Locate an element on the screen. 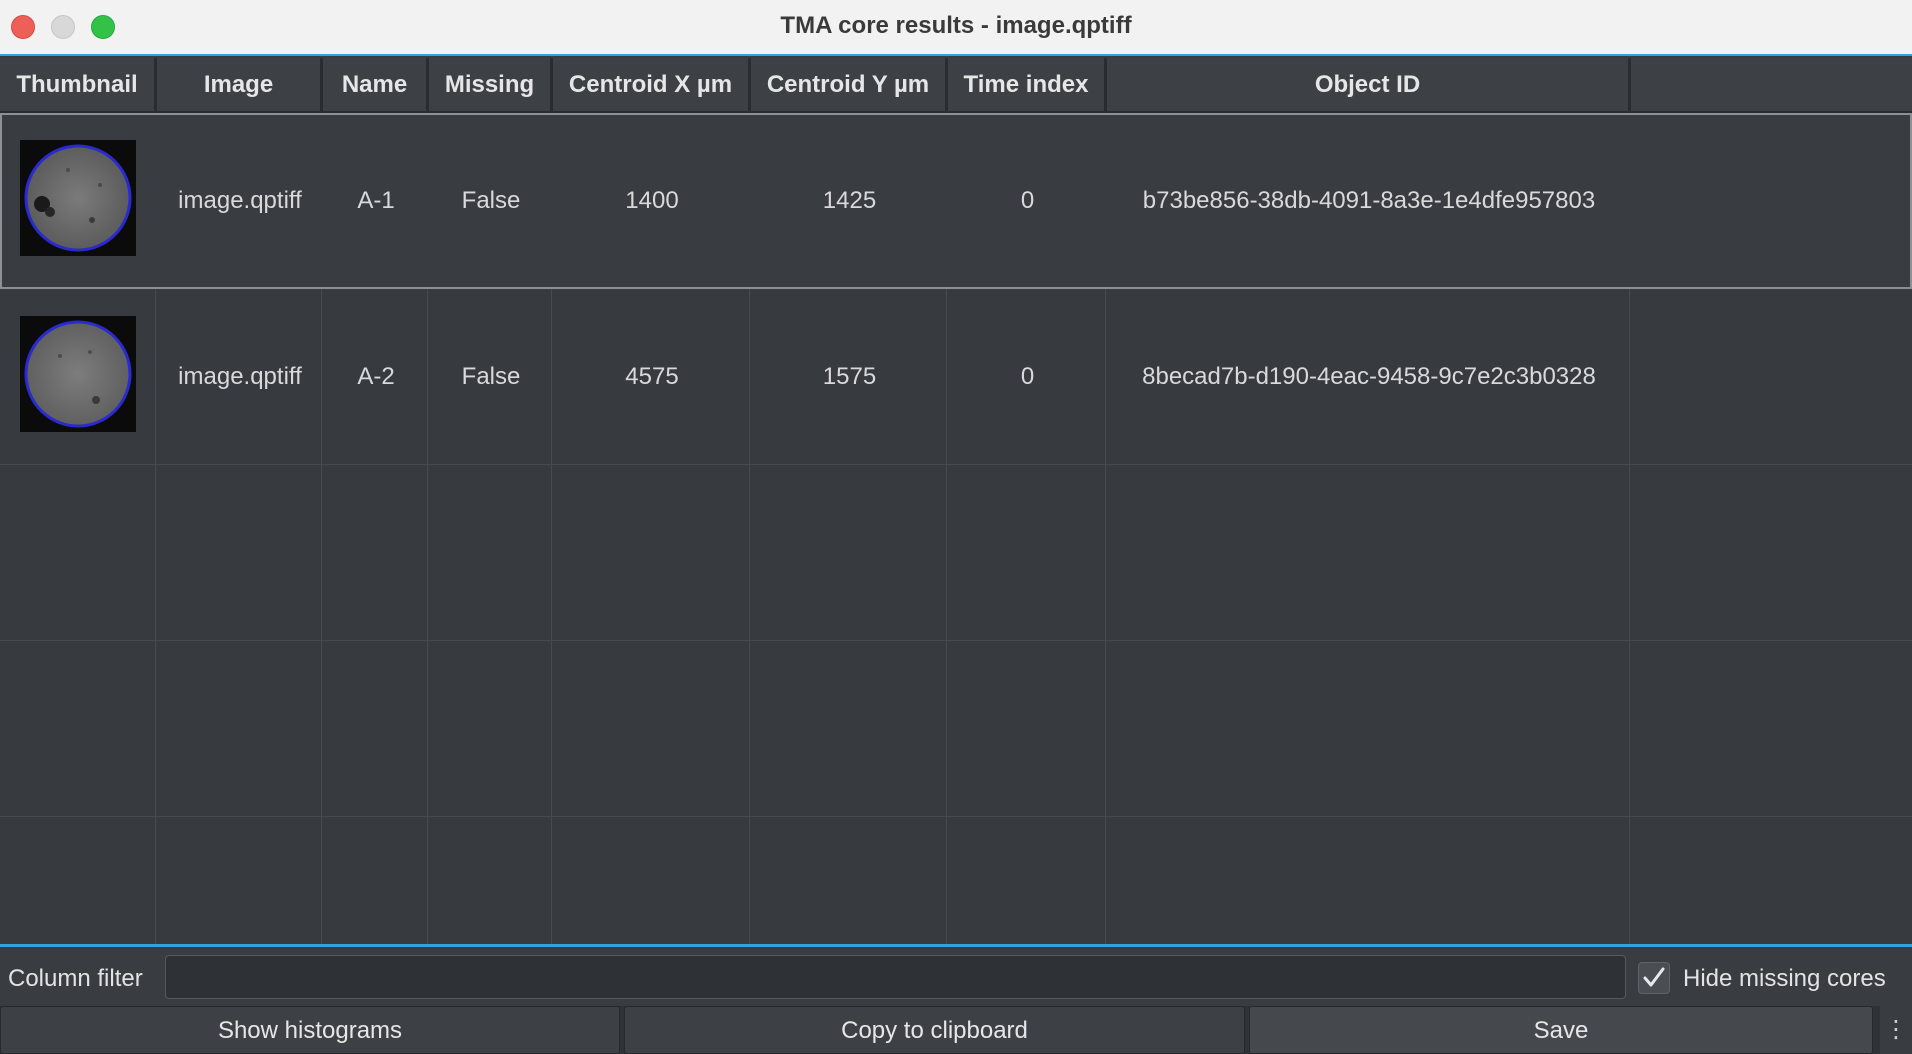 The width and height of the screenshot is (1912, 1054). column-header-image: Image is located at coordinates (240, 84).